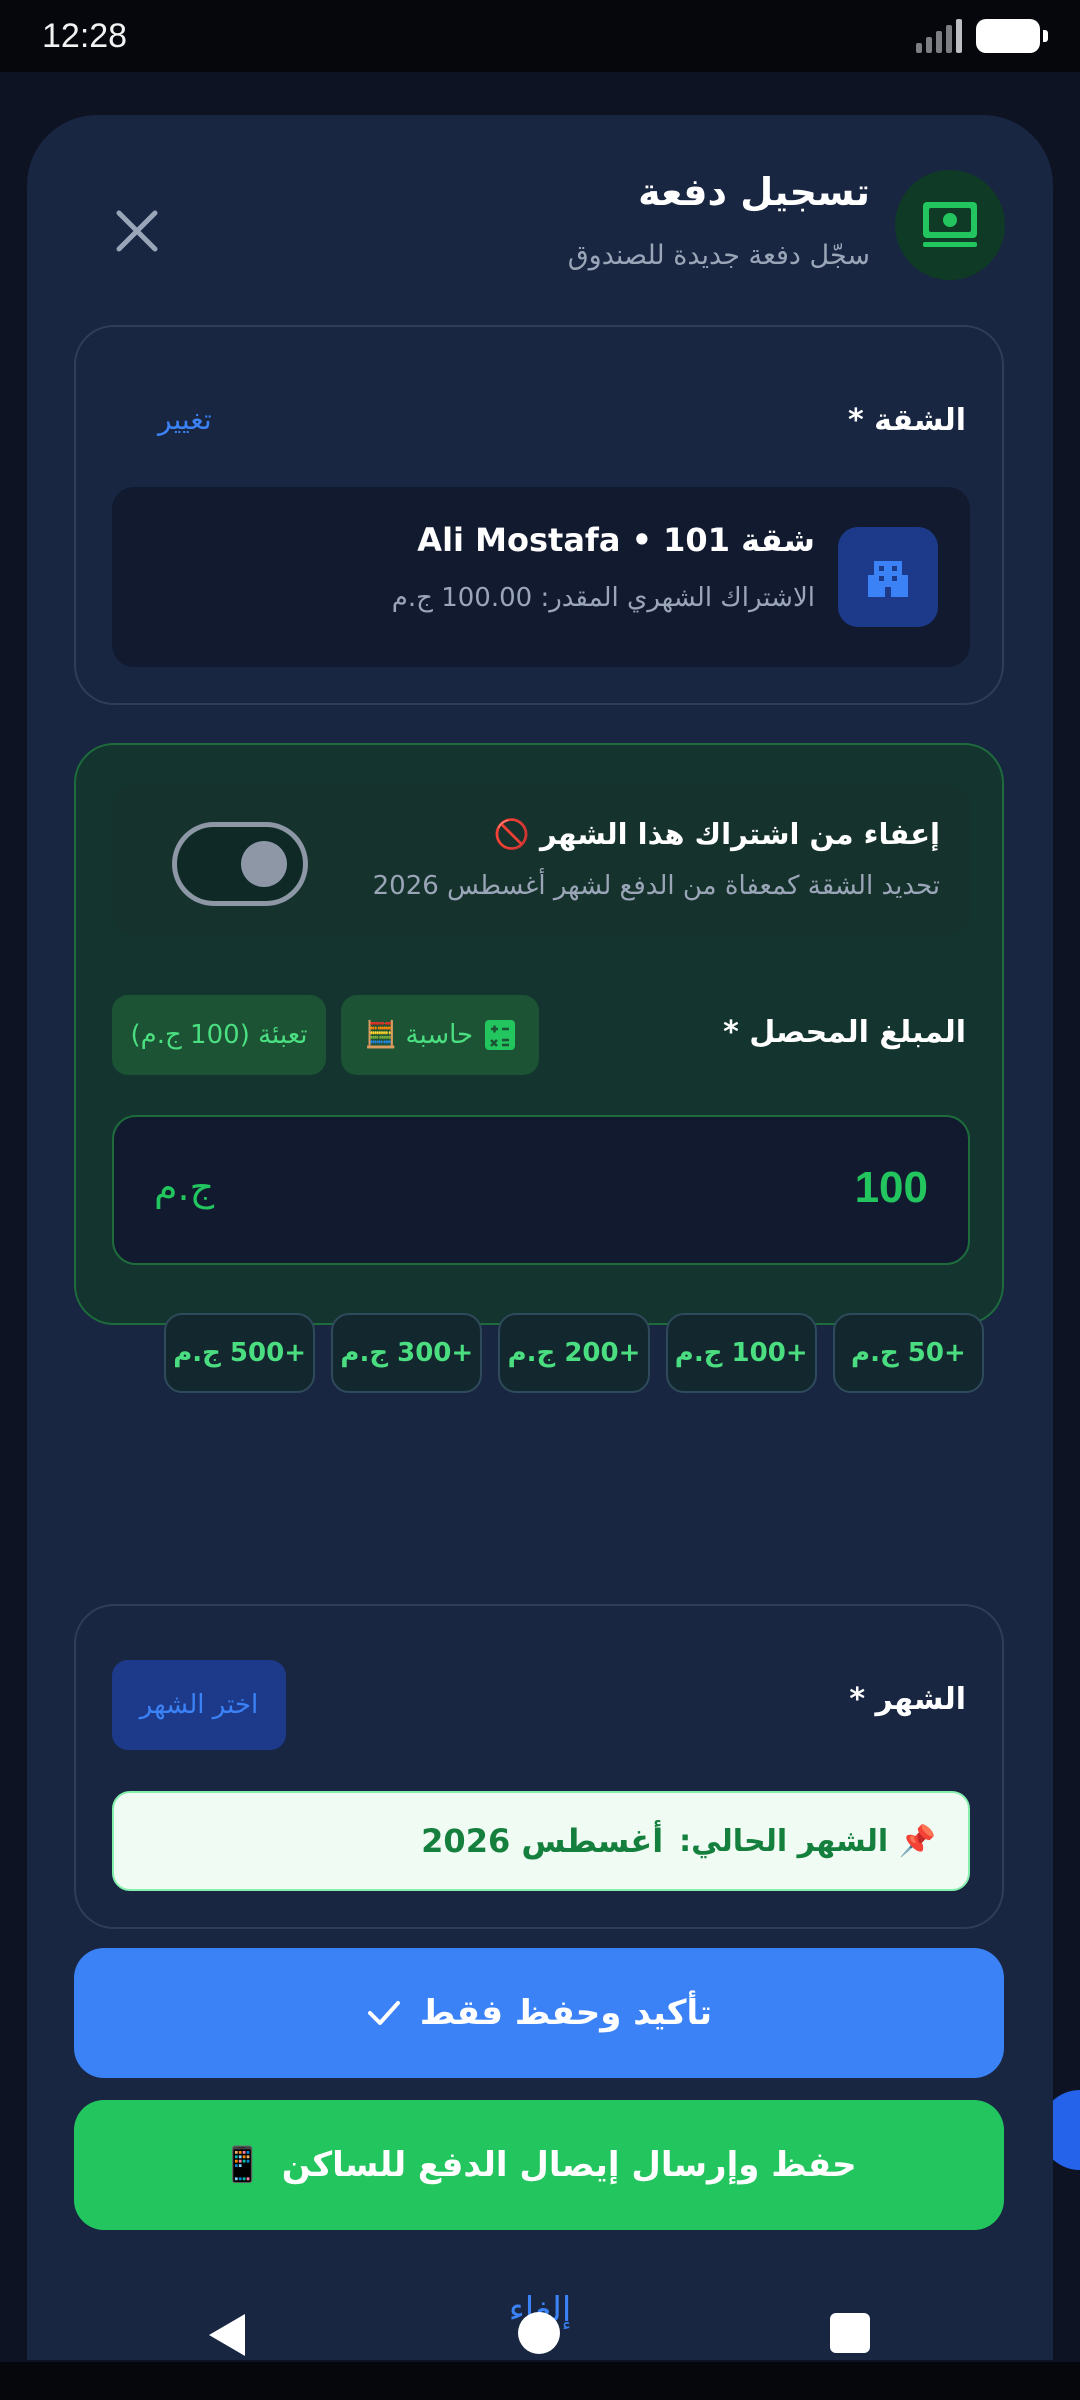  Describe the element at coordinates (219, 1035) in the screenshot. I see `fill-amount-button: تعبئة (100 ج.م)` at that location.